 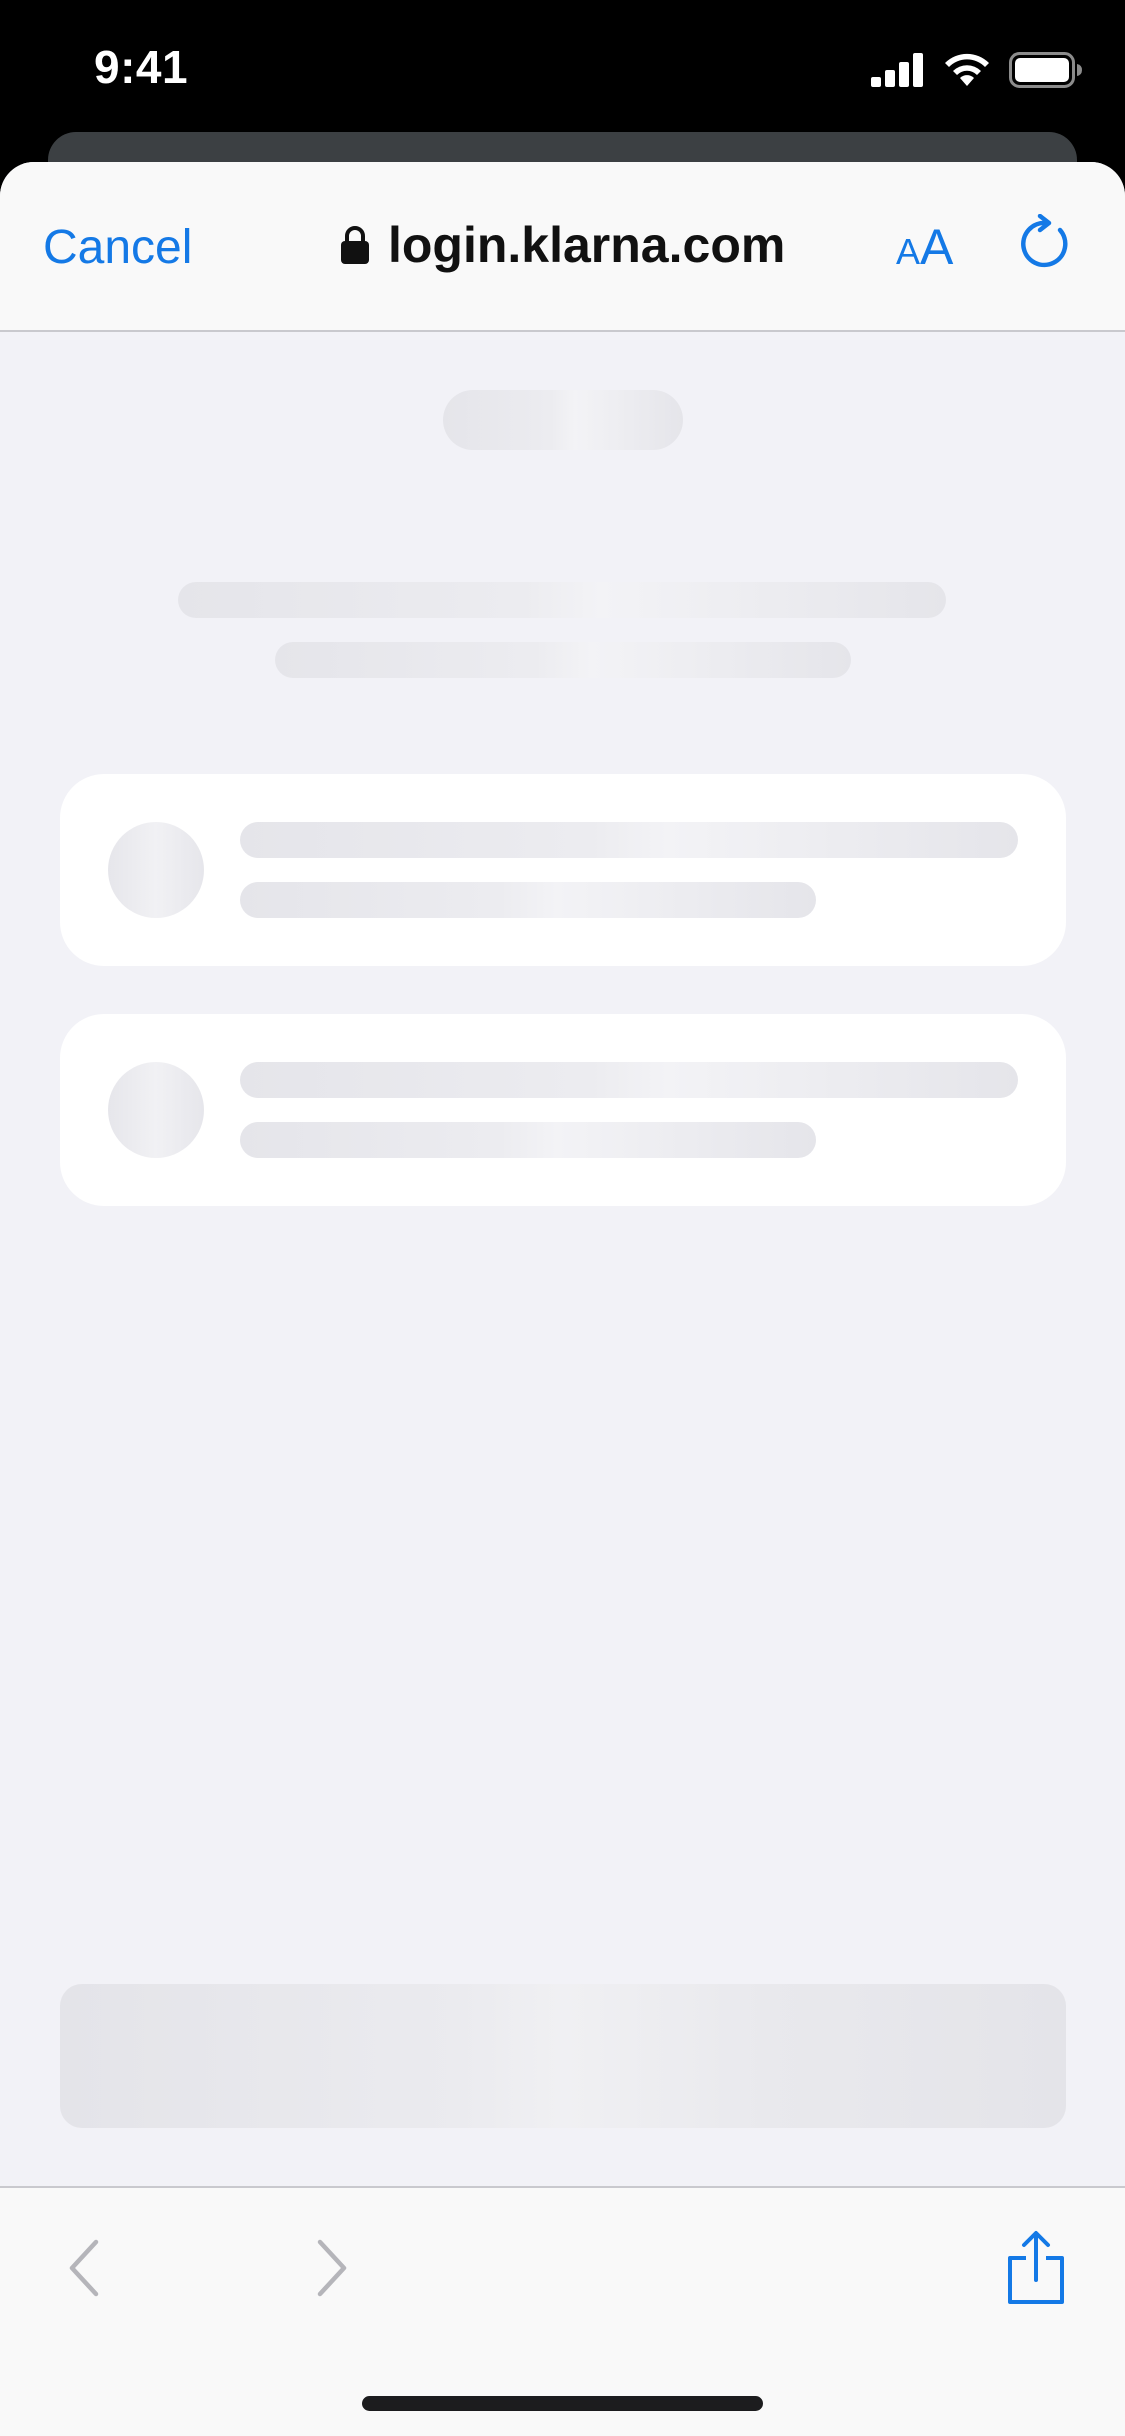 I want to click on skeleton-logo, so click(x=563, y=420).